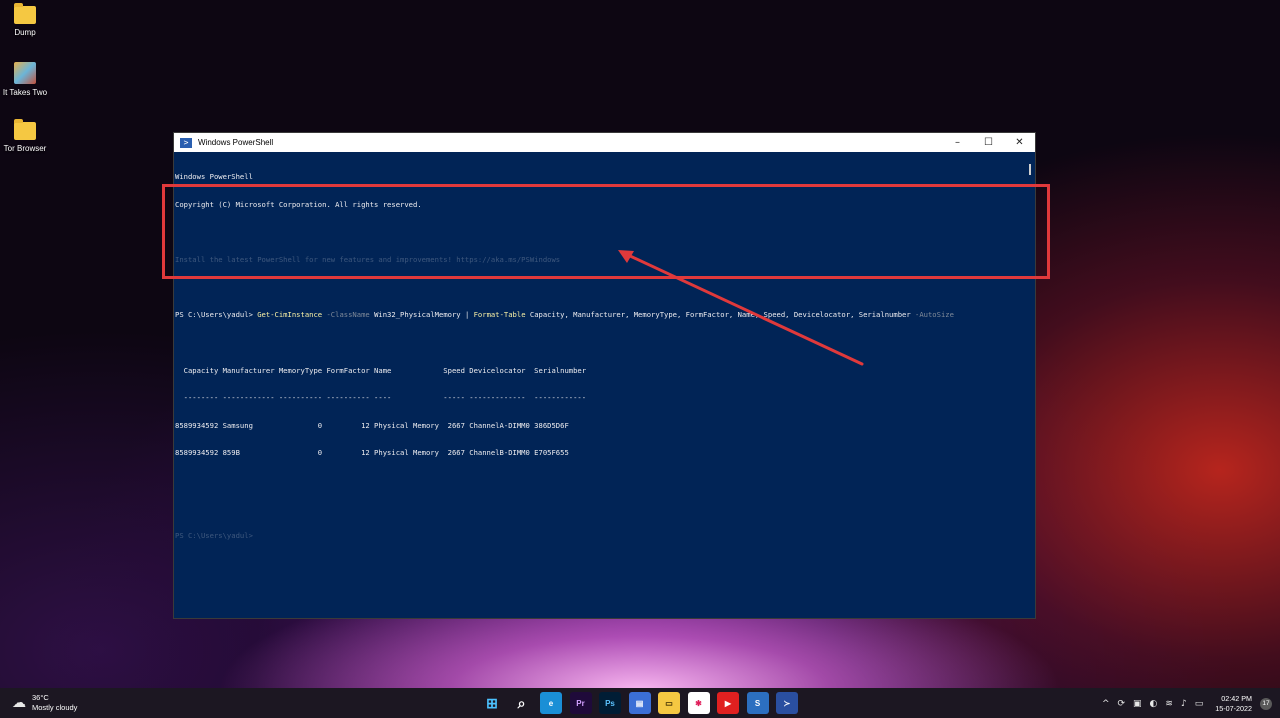  I want to click on premiere-app: Pr, so click(580, 703).